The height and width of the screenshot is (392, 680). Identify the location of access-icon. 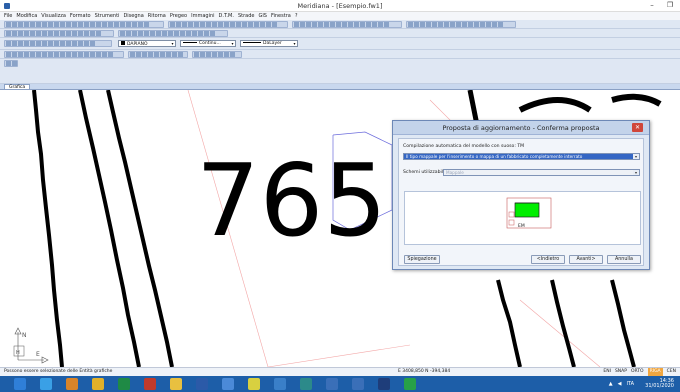
(150, 384).